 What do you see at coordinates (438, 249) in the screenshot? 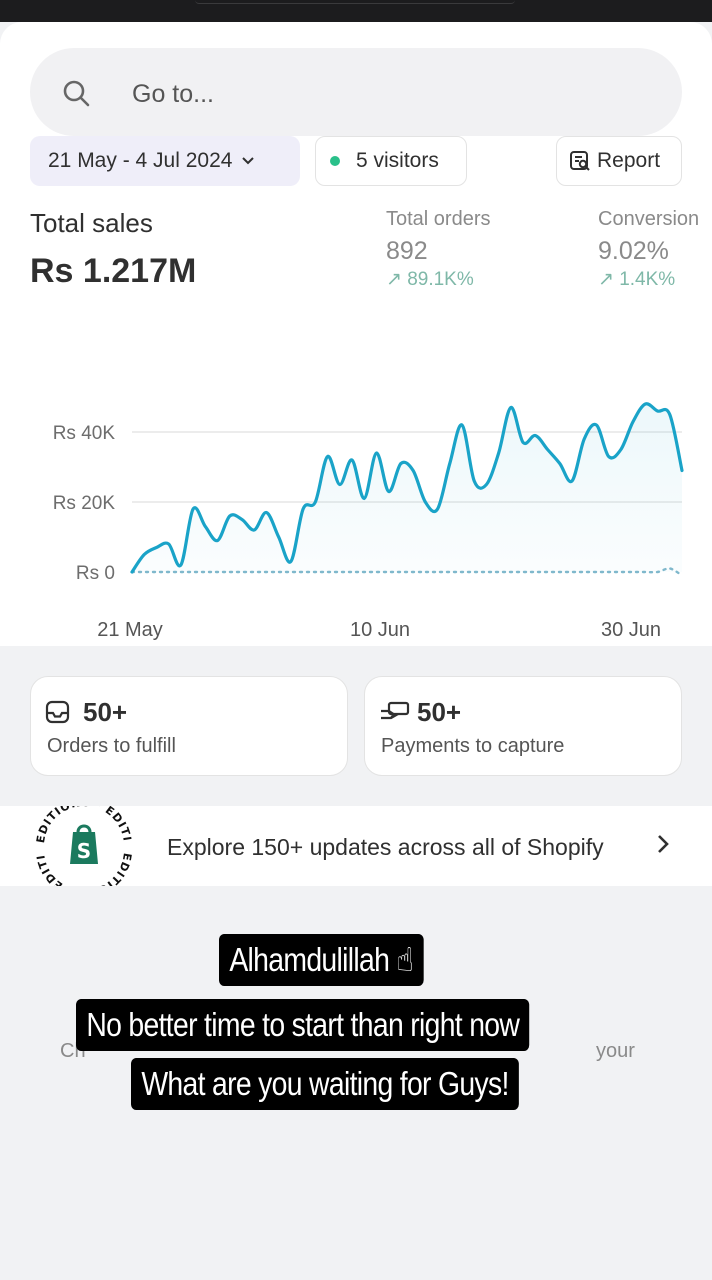
I see `total-orders-metric: Total orders 892 ↗ 89.1K%` at bounding box center [438, 249].